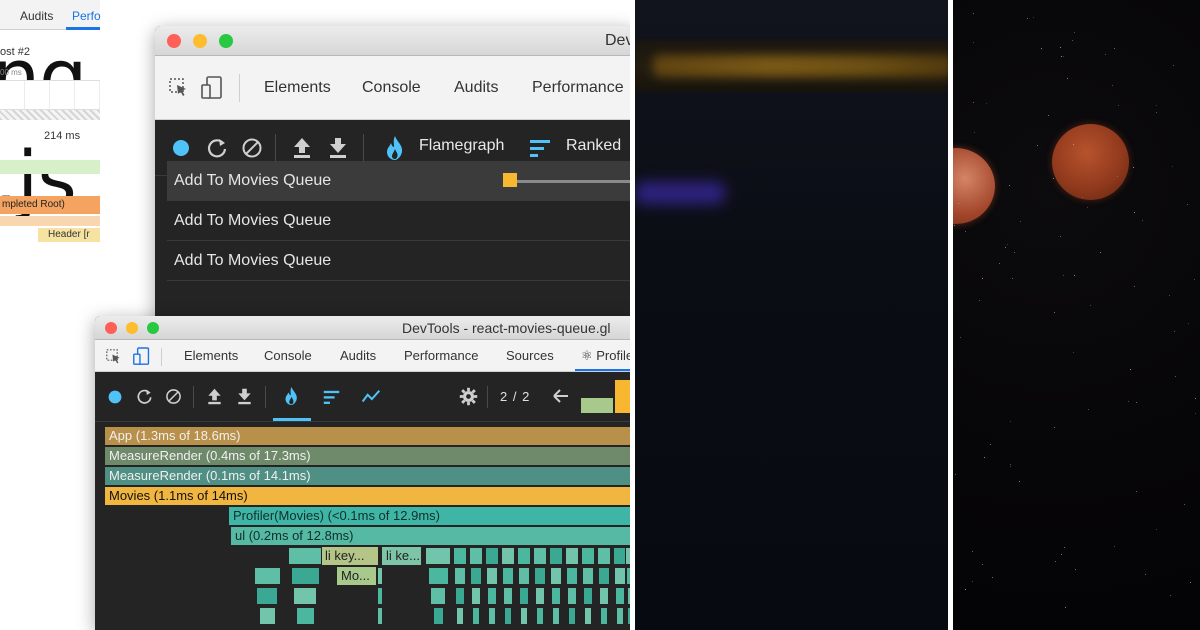 Image resolution: width=1200 pixels, height=630 pixels. I want to click on commit-row-2: Add To Movies Queue, so click(399, 221).